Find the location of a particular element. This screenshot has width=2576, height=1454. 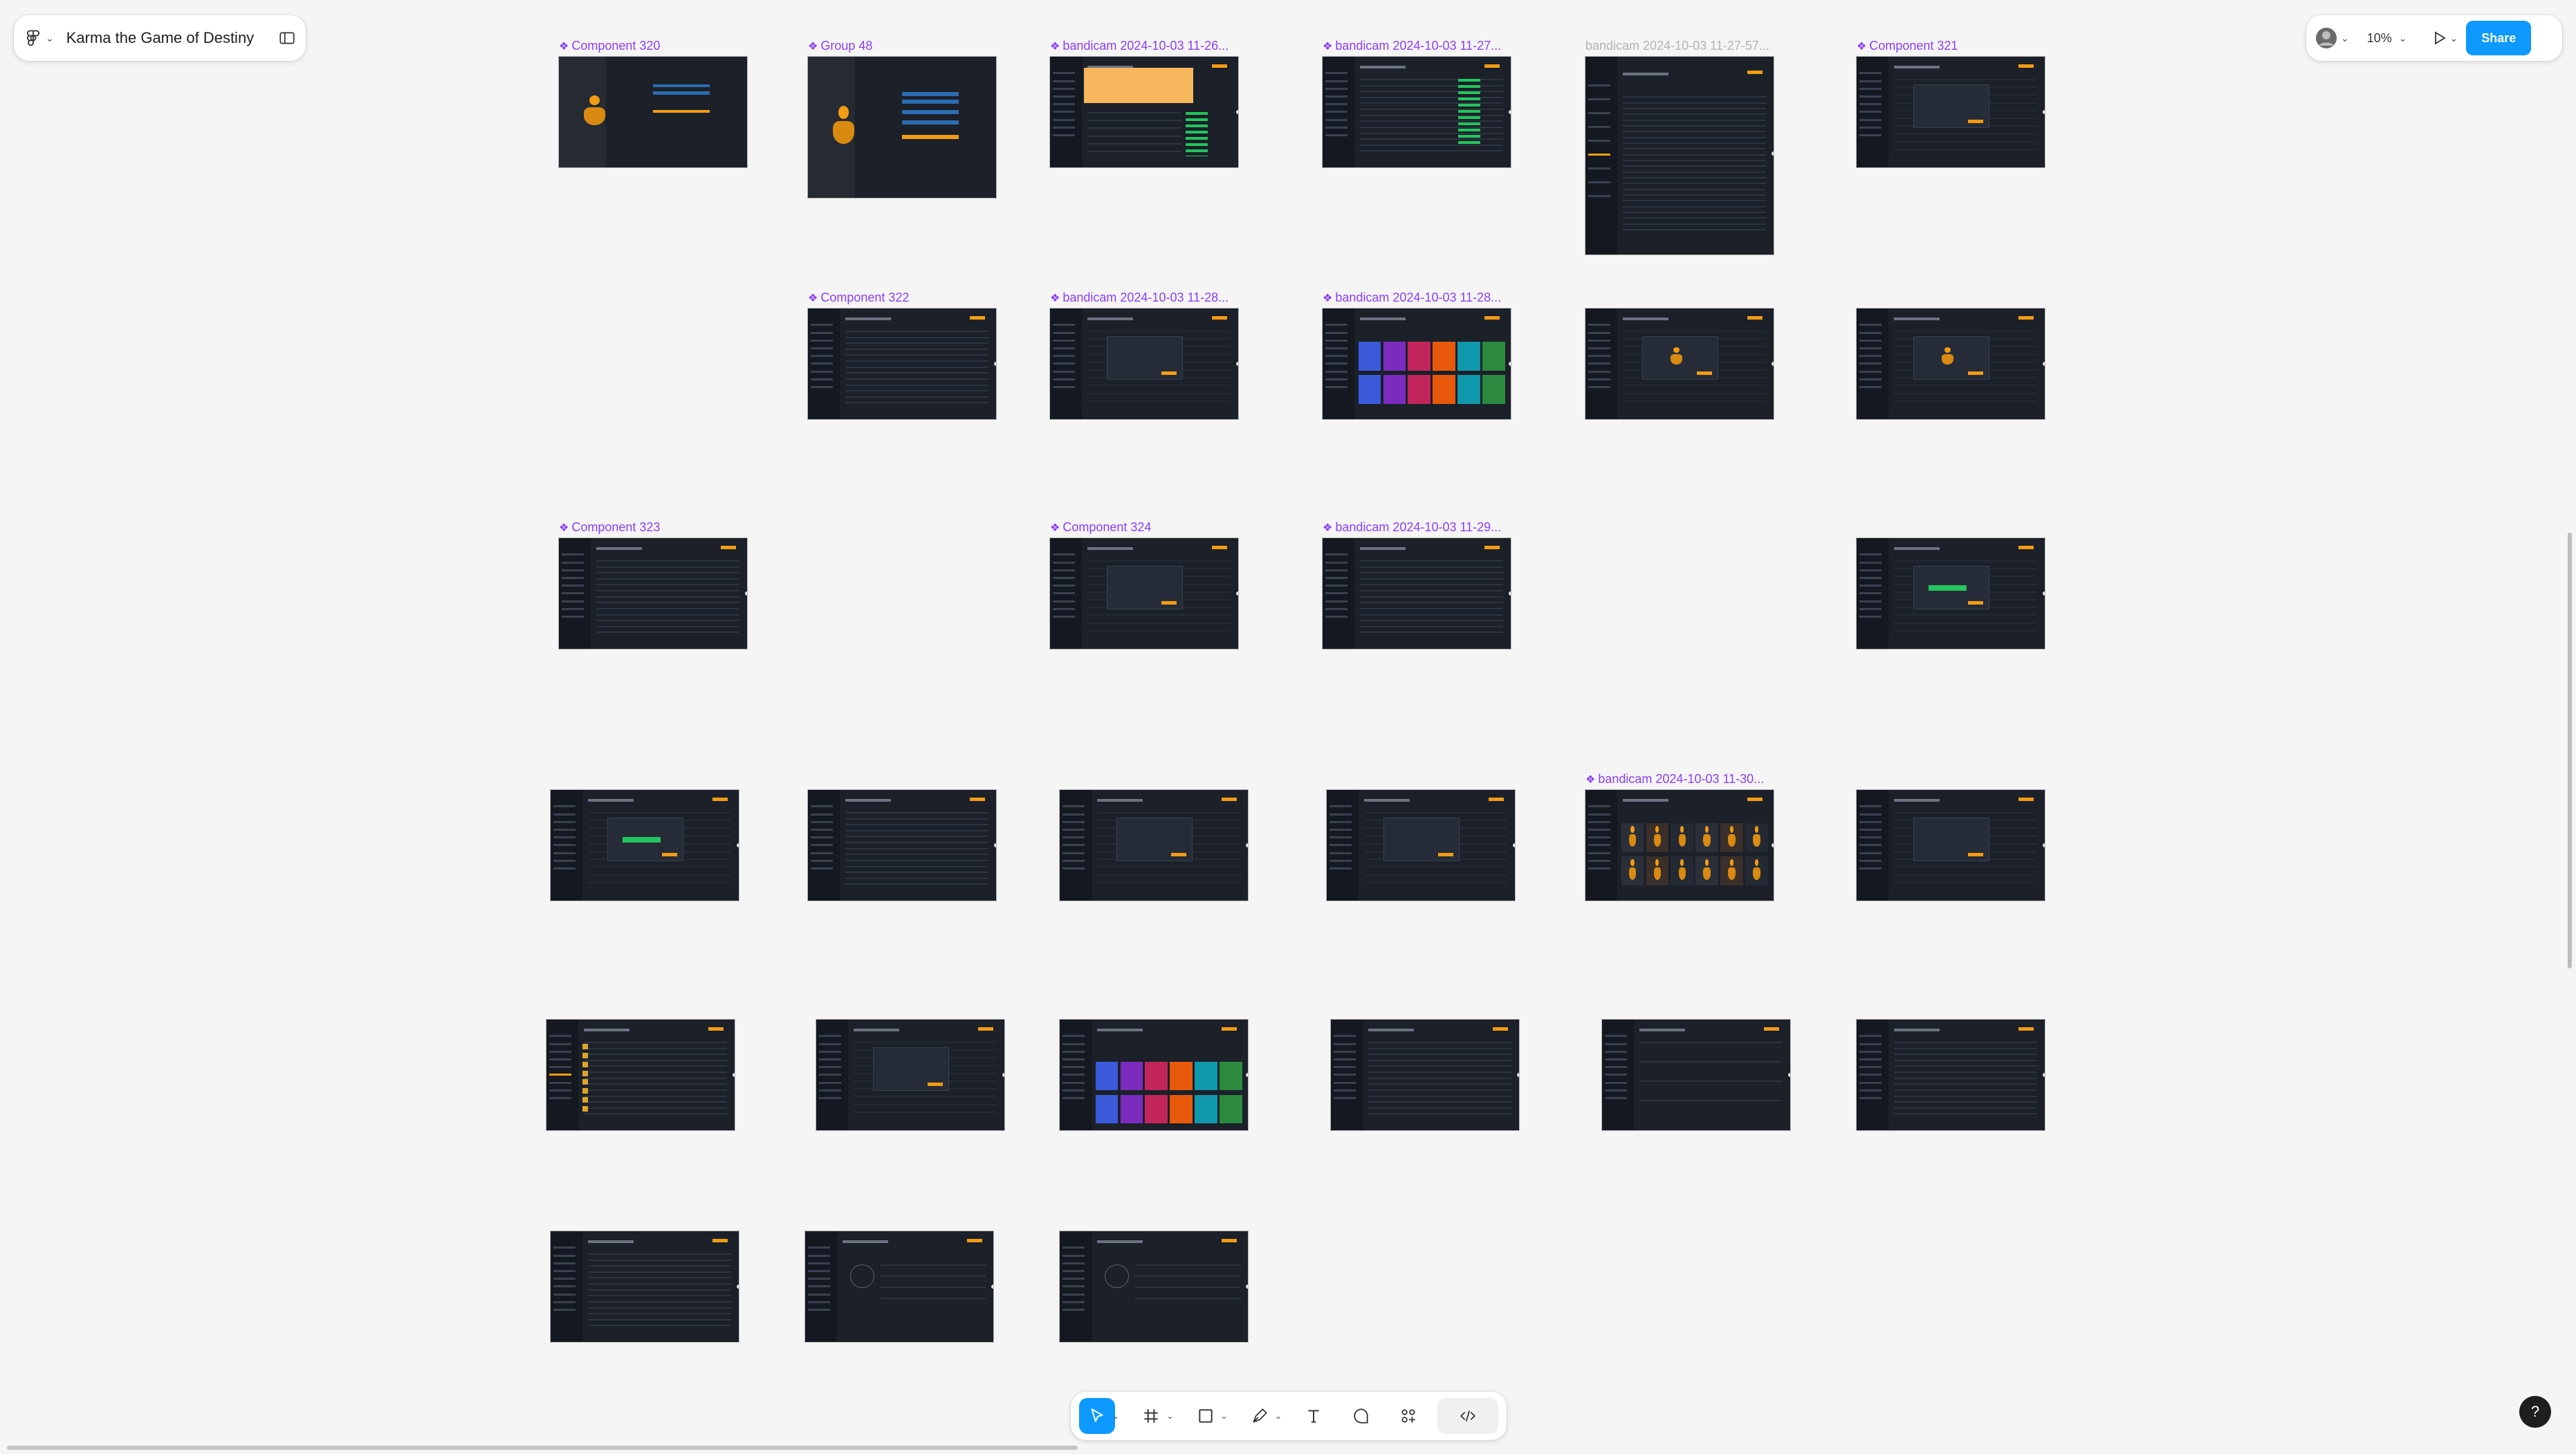

frame-label: ❖ Group 48 is located at coordinates (840, 46).